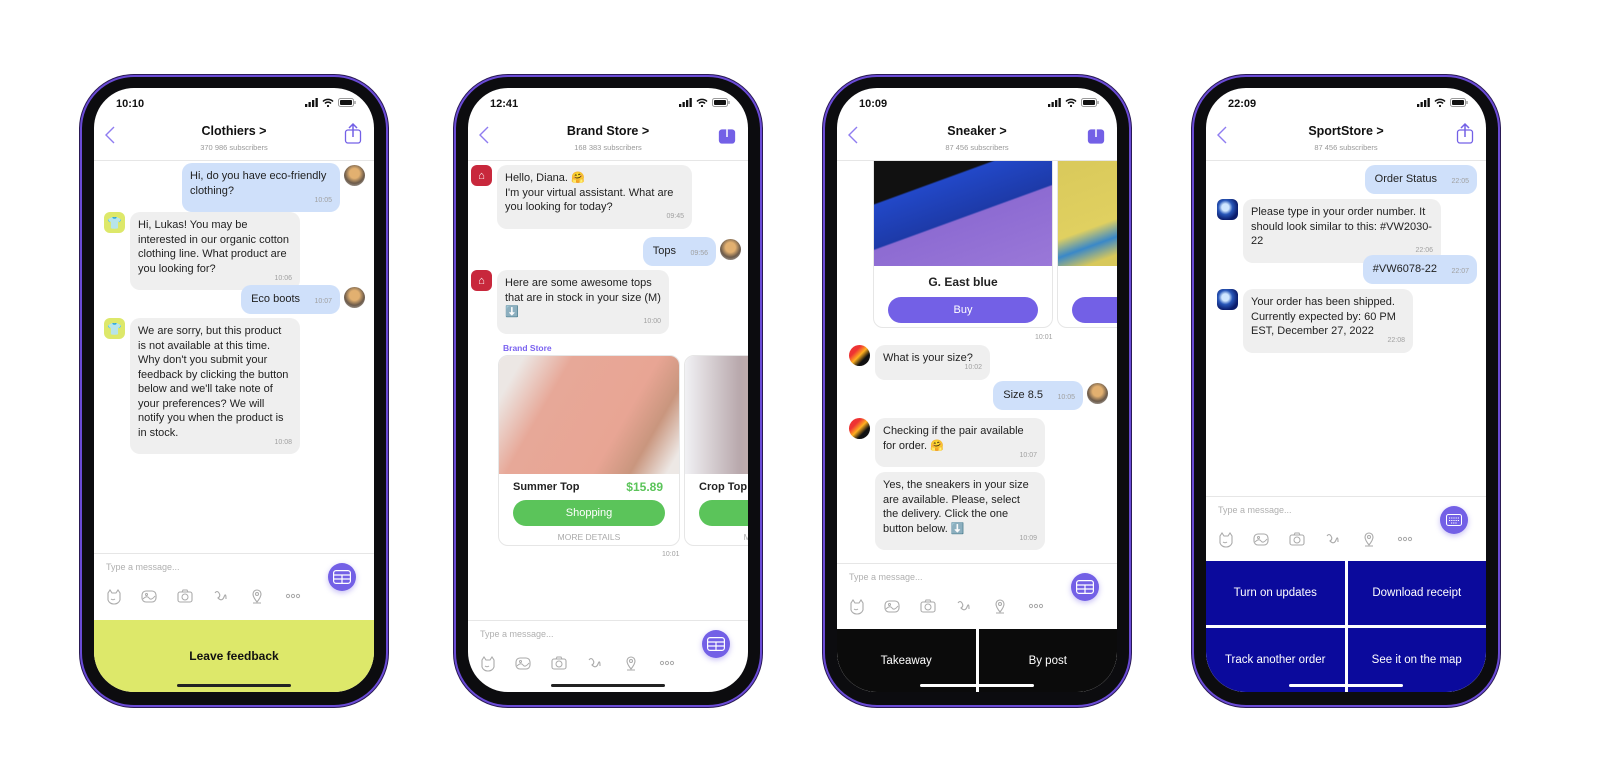 The height and width of the screenshot is (783, 1600). What do you see at coordinates (234, 131) in the screenshot?
I see `chat-title: Clothiers >` at bounding box center [234, 131].